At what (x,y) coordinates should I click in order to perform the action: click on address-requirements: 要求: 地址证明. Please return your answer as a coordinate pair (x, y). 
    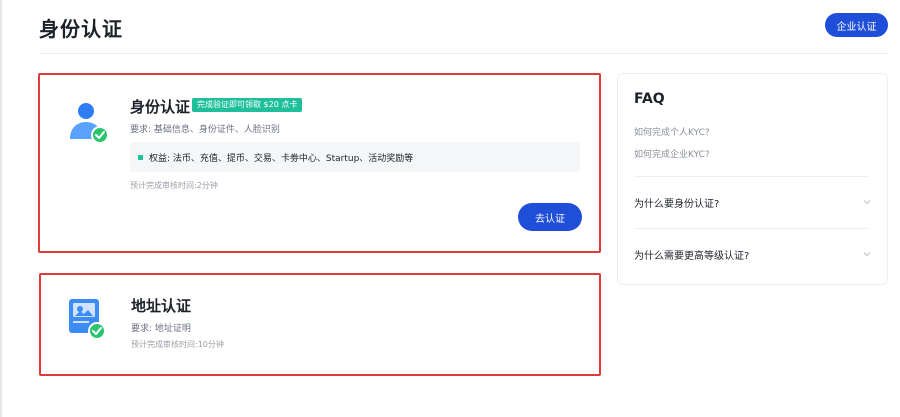
    Looking at the image, I should click on (161, 329).